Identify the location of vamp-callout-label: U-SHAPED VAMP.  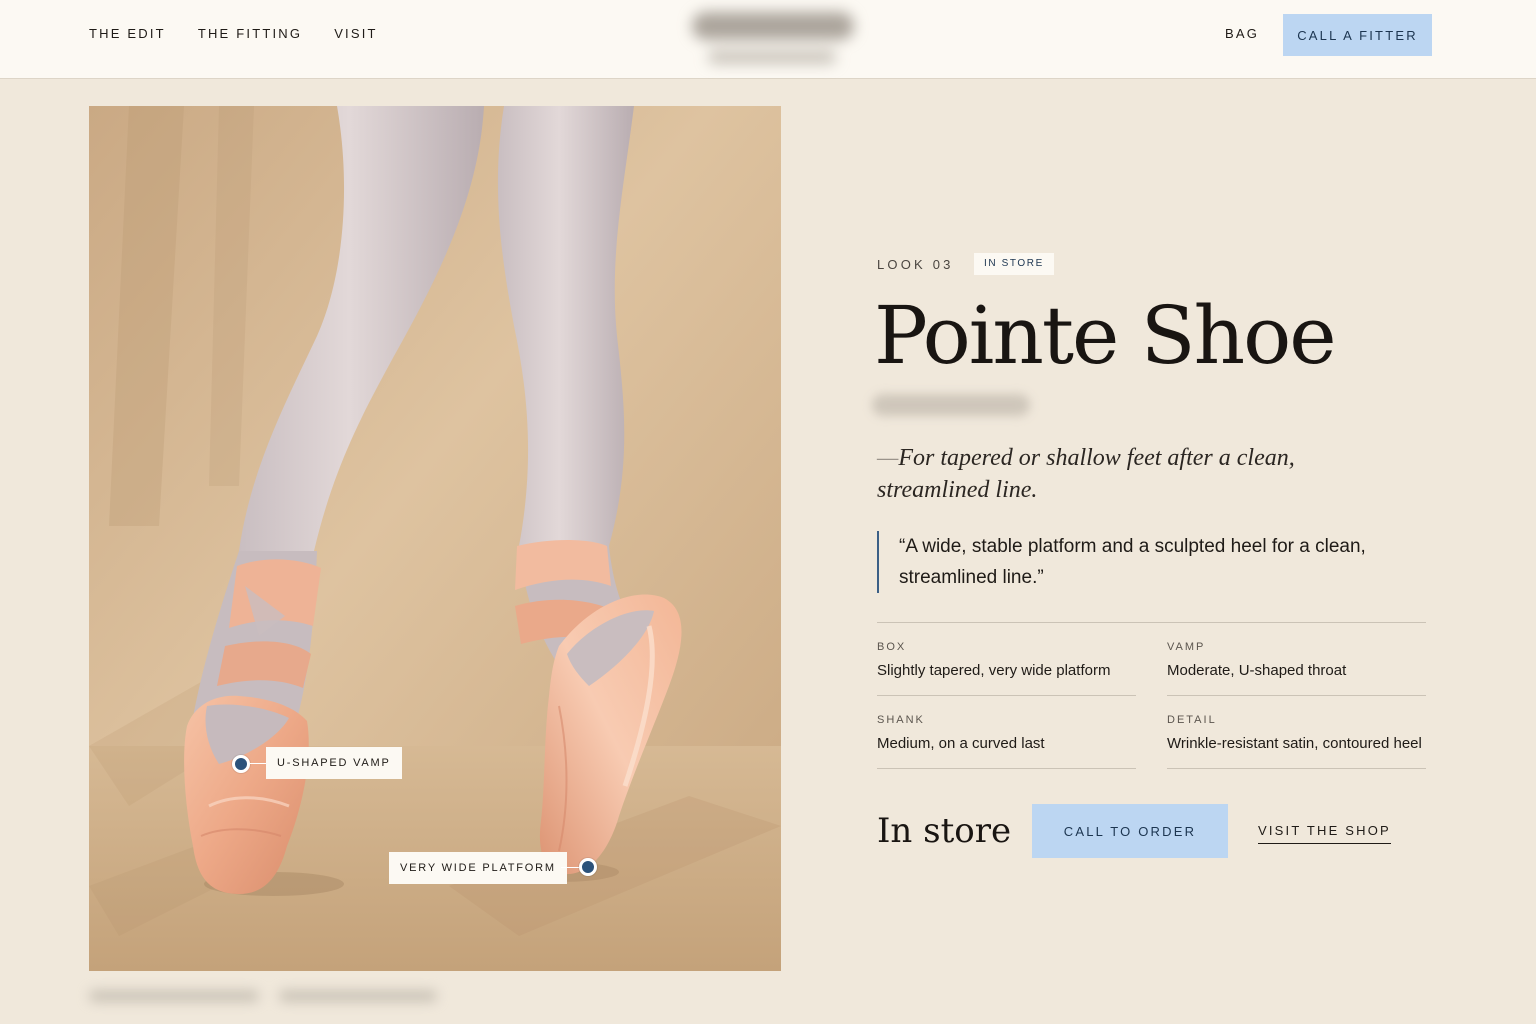
(334, 763).